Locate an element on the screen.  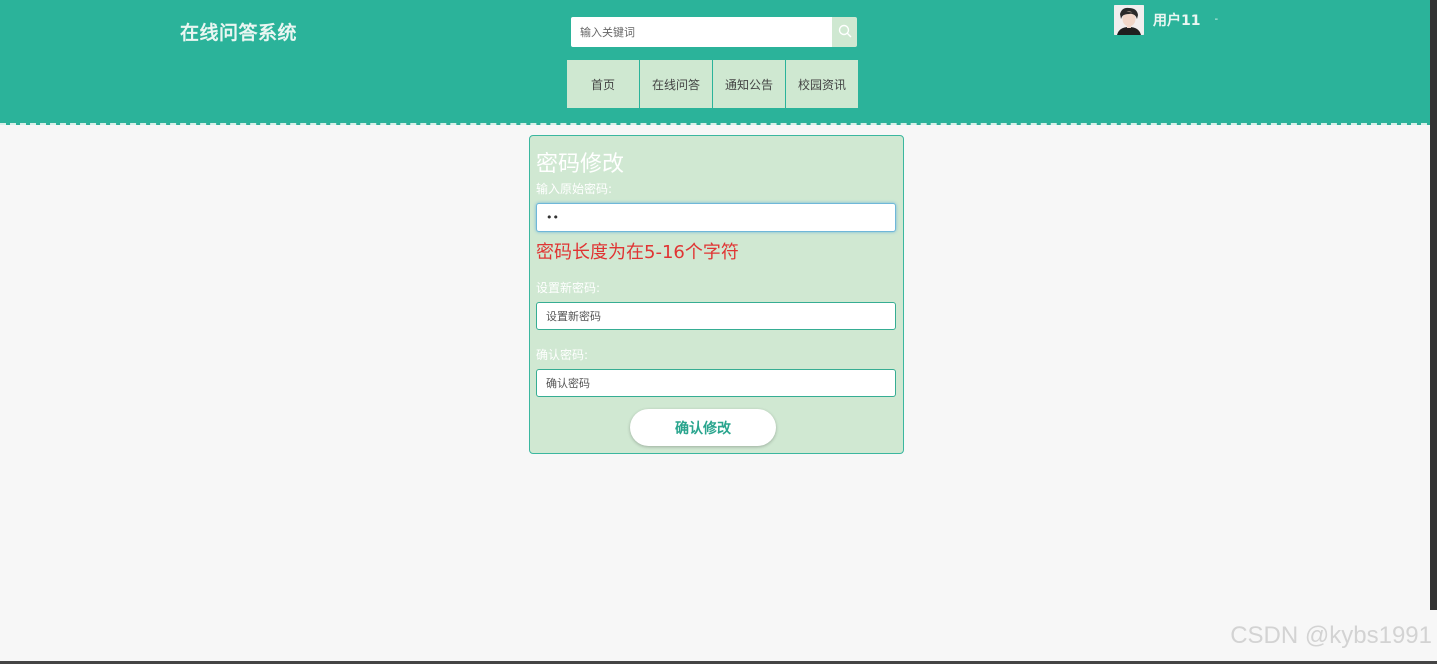
site-title: 在线问答系统 is located at coordinates (238, 31).